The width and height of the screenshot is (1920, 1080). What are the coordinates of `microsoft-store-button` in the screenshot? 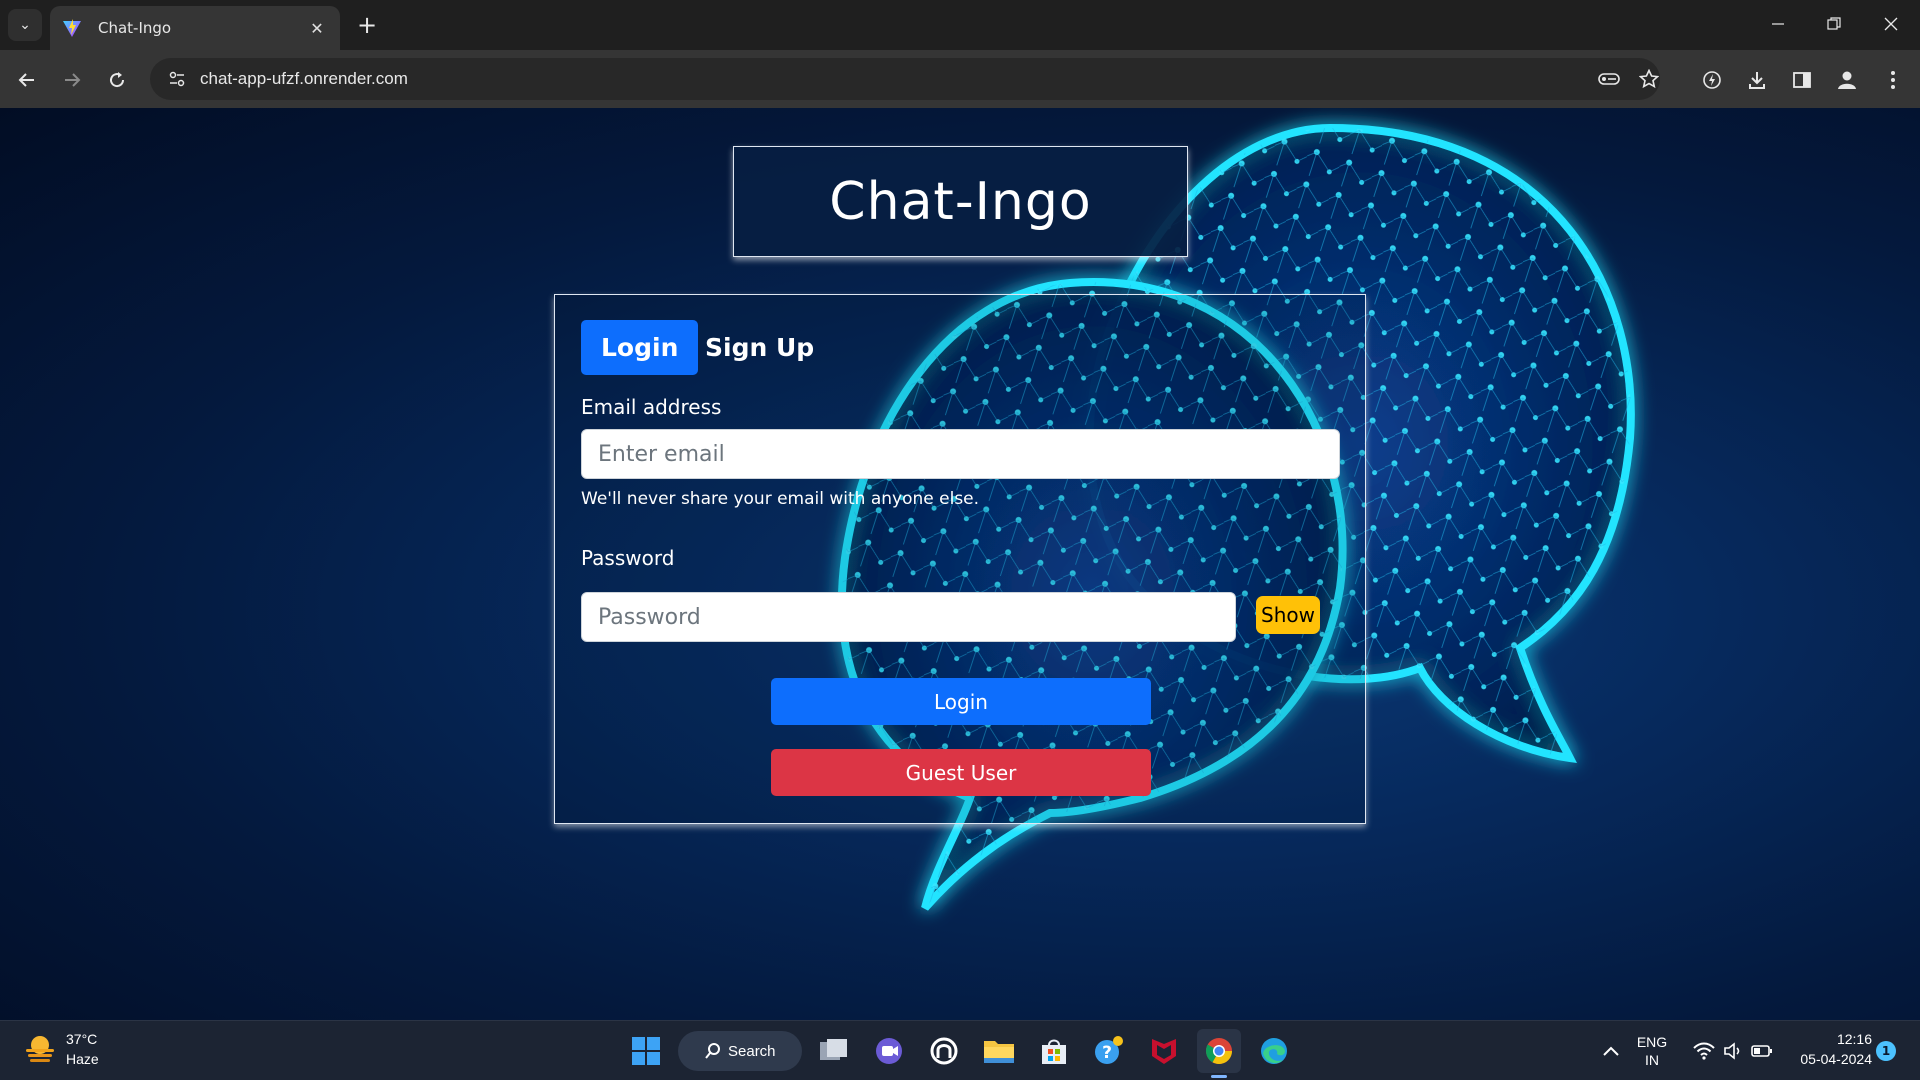 It's located at (1054, 1051).